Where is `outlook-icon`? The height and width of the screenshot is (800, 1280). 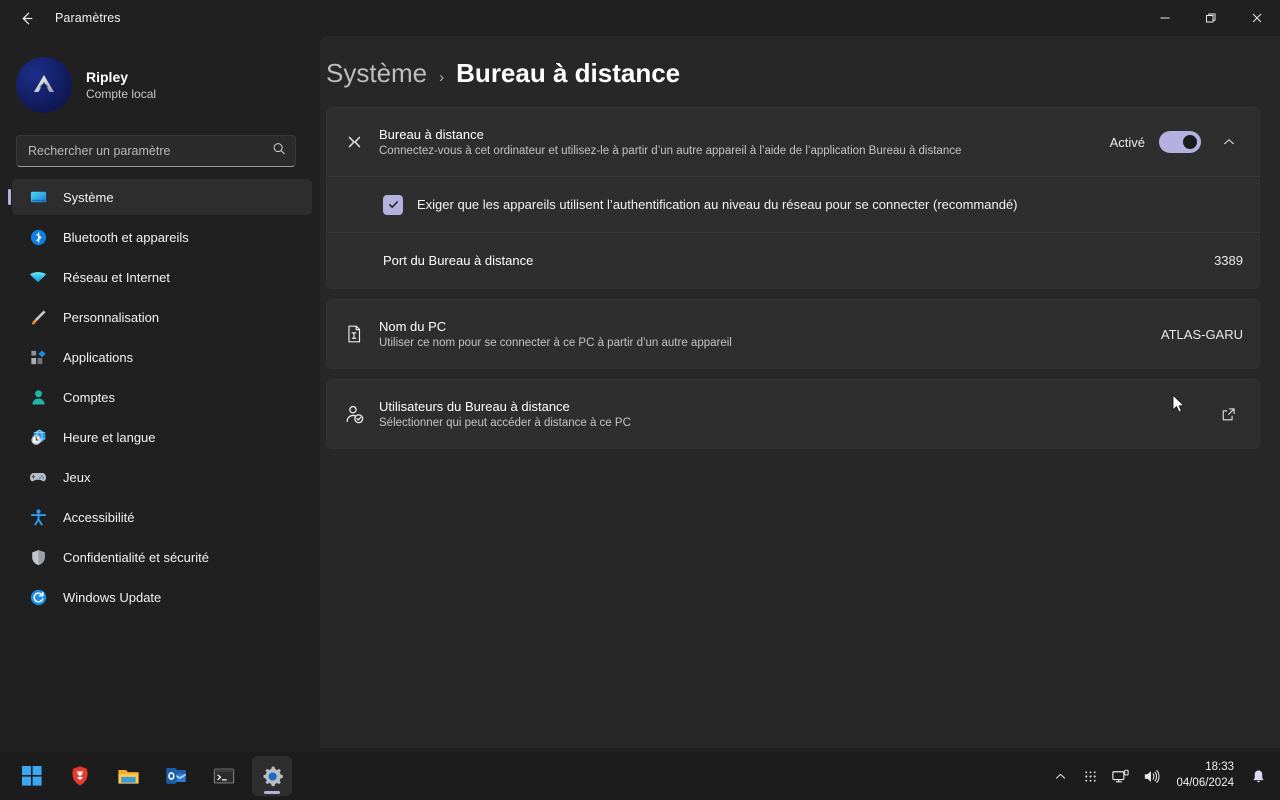 outlook-icon is located at coordinates (176, 776).